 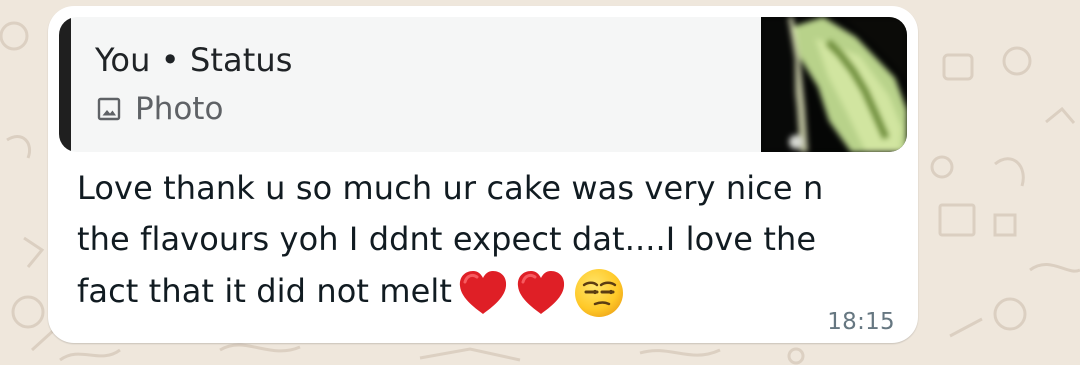 I want to click on message-line-with-emojis: fact that it did not melt, so click(x=479, y=293).